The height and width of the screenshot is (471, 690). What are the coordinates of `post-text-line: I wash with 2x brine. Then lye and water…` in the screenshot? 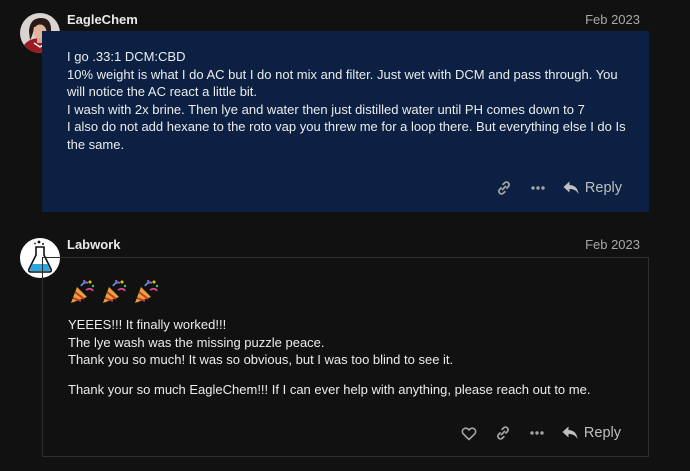 It's located at (326, 109).